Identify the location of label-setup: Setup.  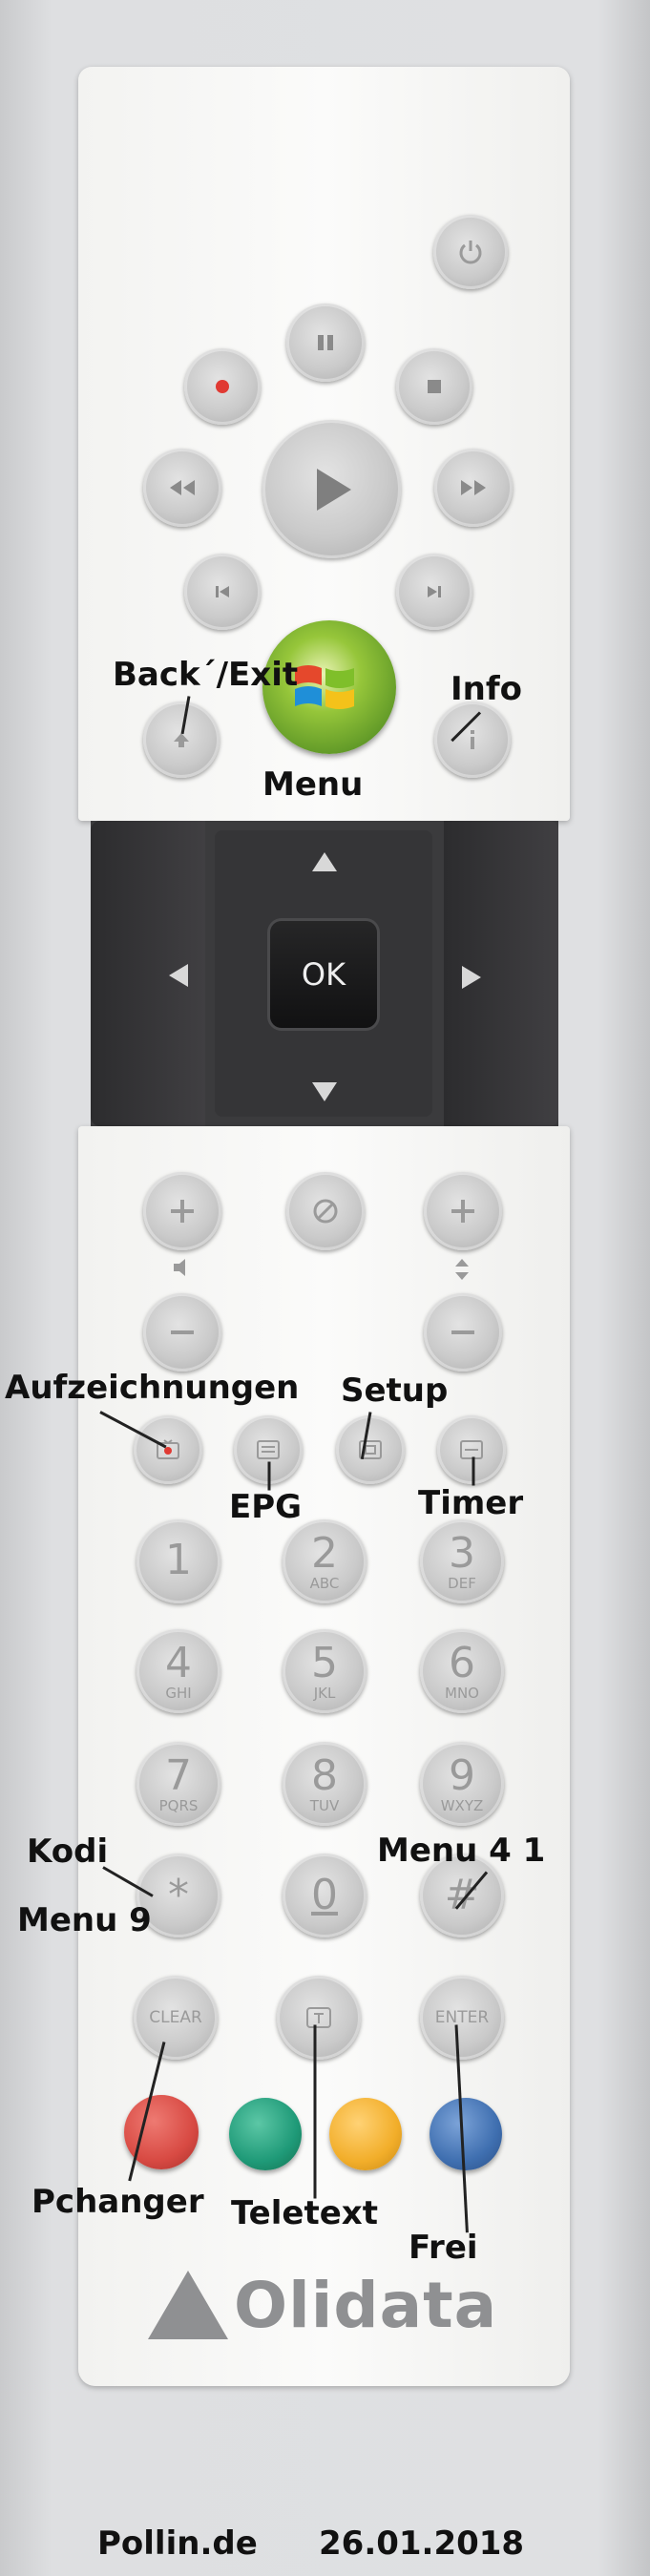
(395, 1391).